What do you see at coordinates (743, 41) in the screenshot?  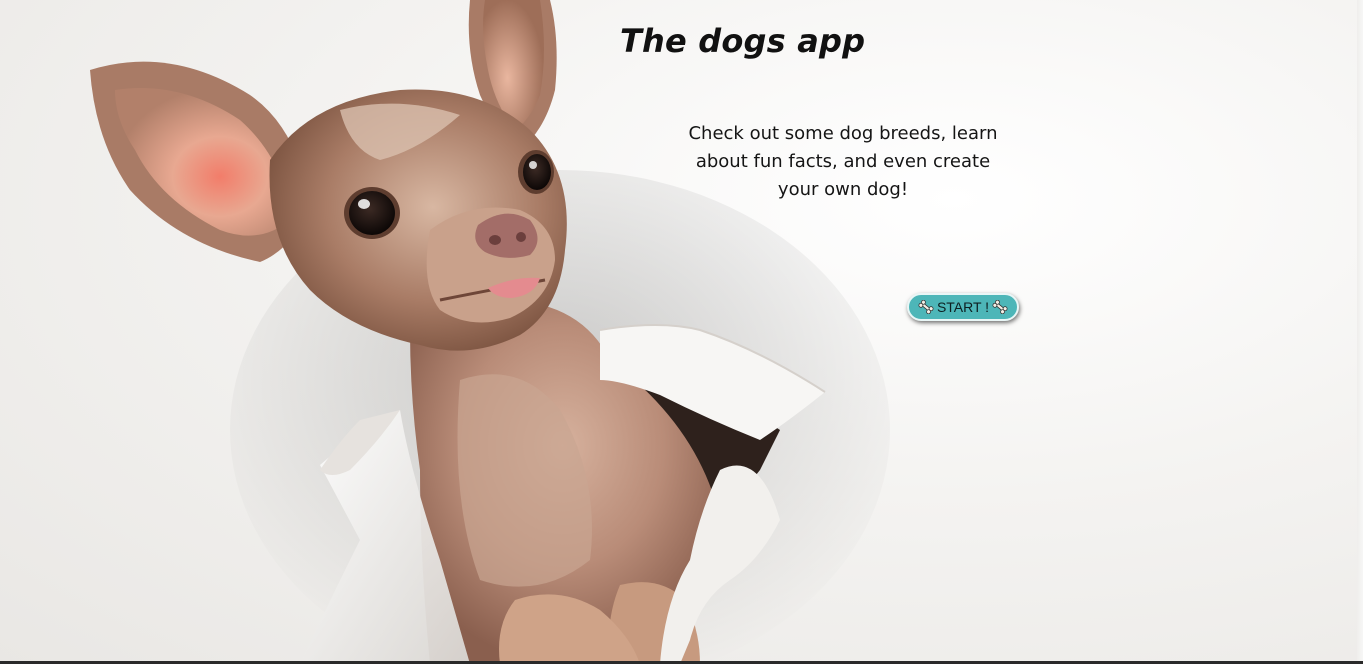 I see `app-title: The dogs app` at bounding box center [743, 41].